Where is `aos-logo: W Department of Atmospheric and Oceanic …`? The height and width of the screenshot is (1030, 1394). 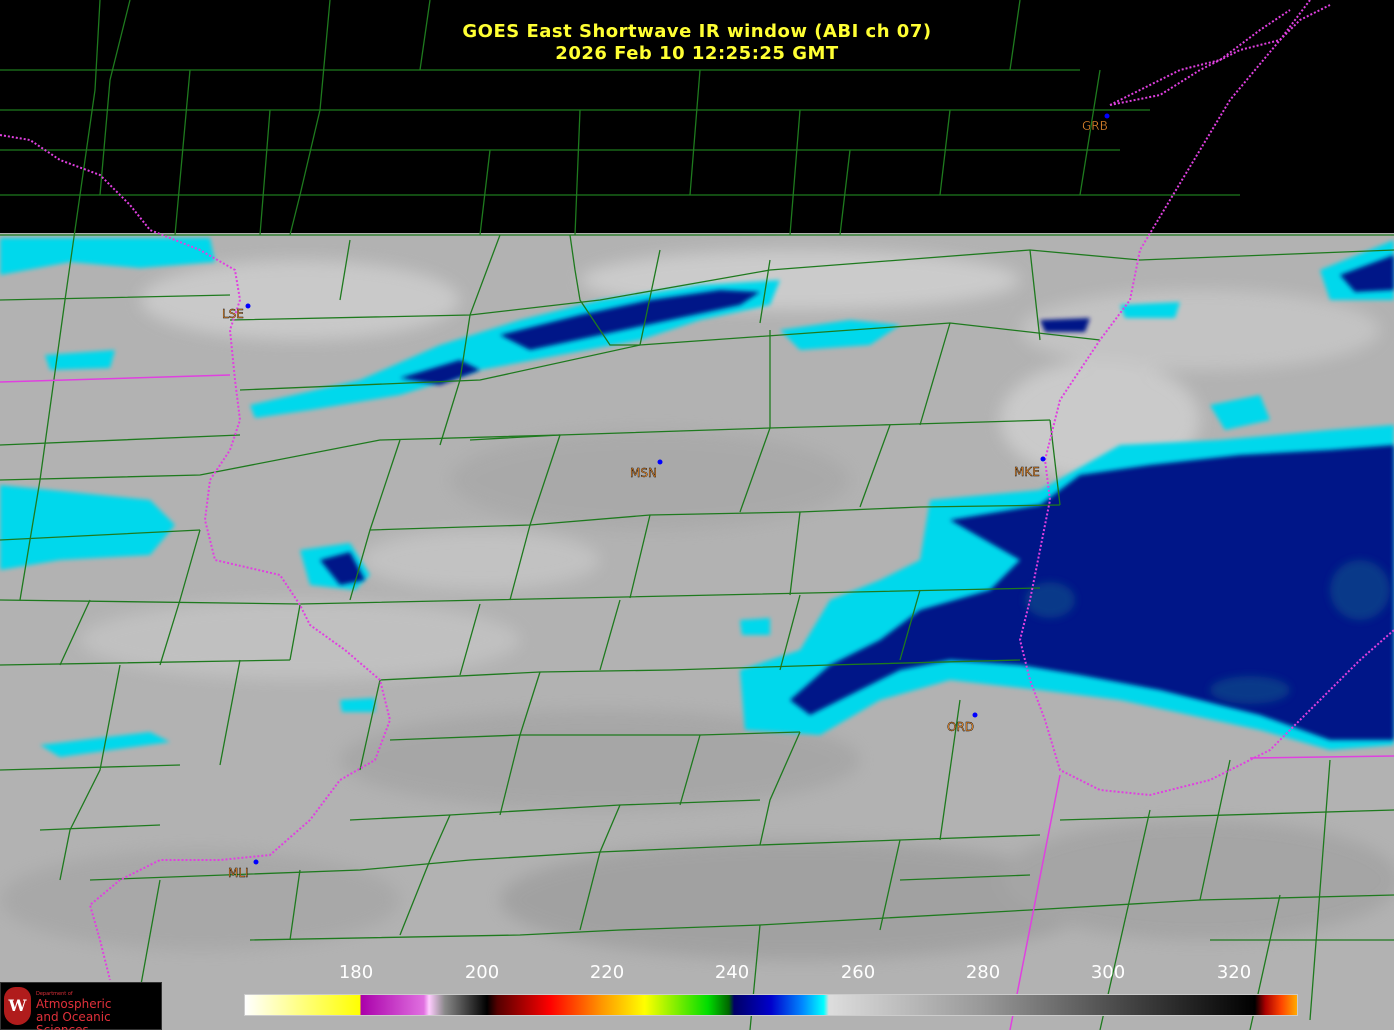
aos-logo: W Department of Atmospheric and Oceanic … is located at coordinates (81, 1006).